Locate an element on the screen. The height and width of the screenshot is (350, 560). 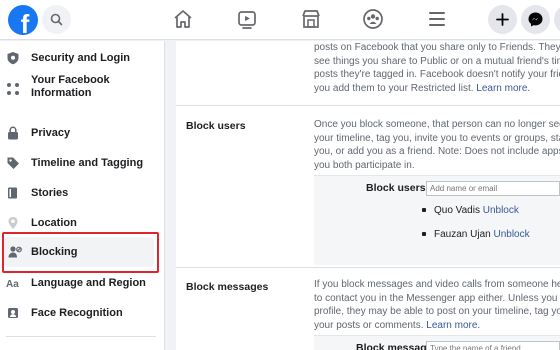
sidebar-item-label: Blocking is located at coordinates (54, 252).